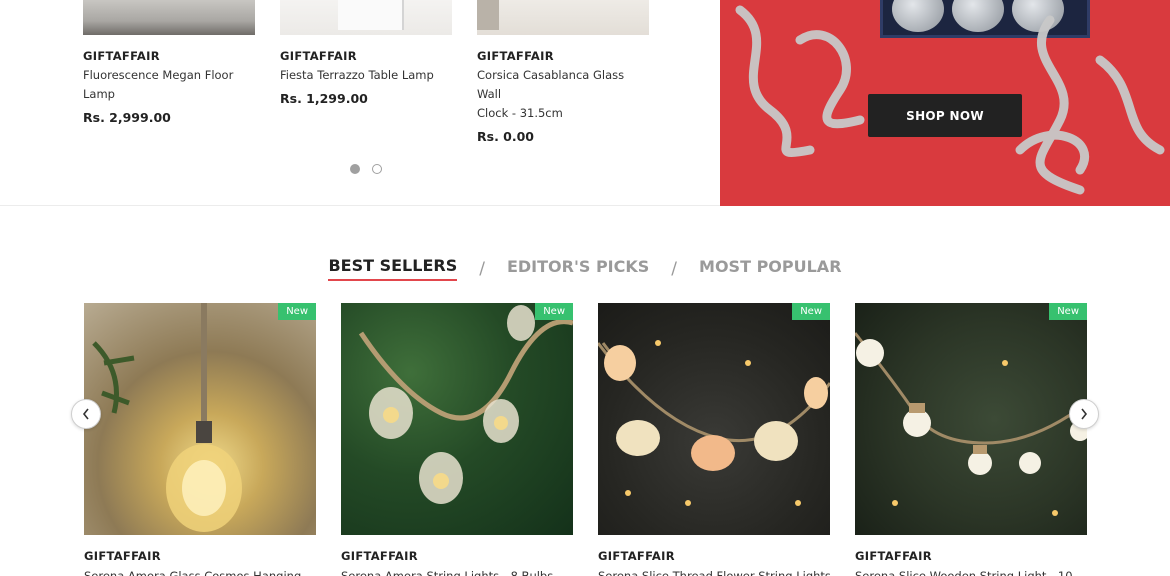 This screenshot has height=576, width=1170. I want to click on carousel-next-button, so click(1084, 414).